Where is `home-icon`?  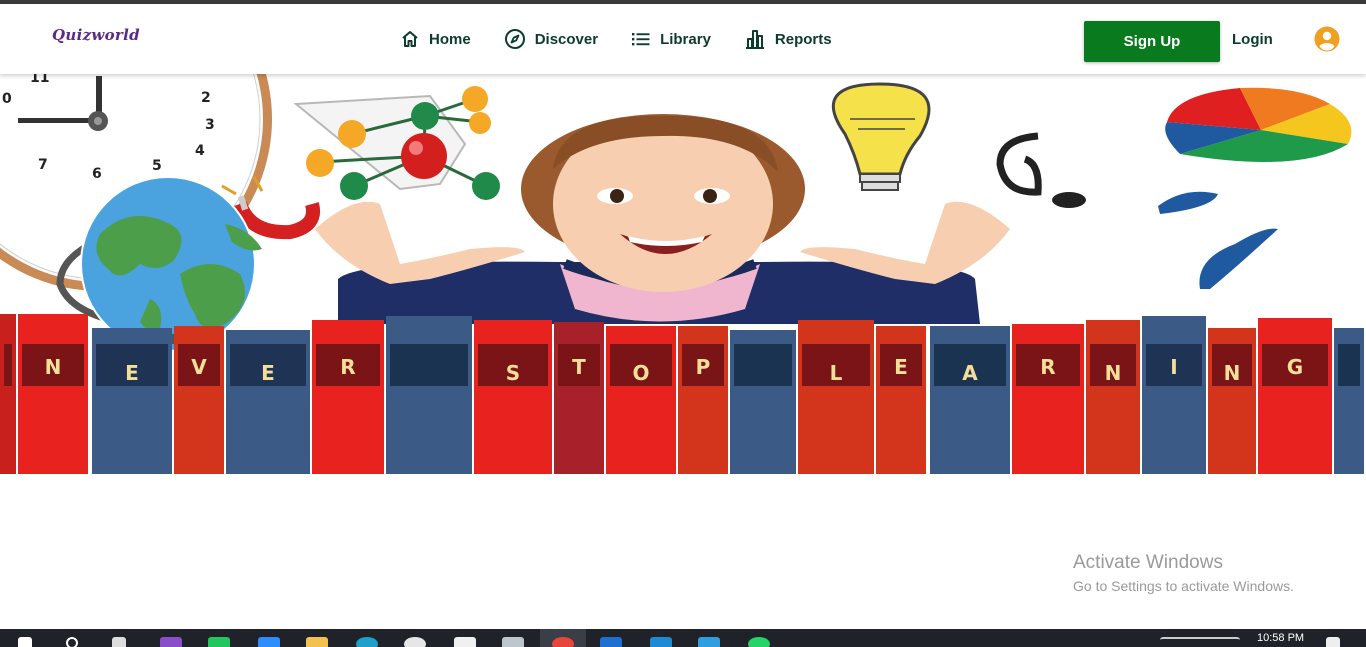 home-icon is located at coordinates (410, 39).